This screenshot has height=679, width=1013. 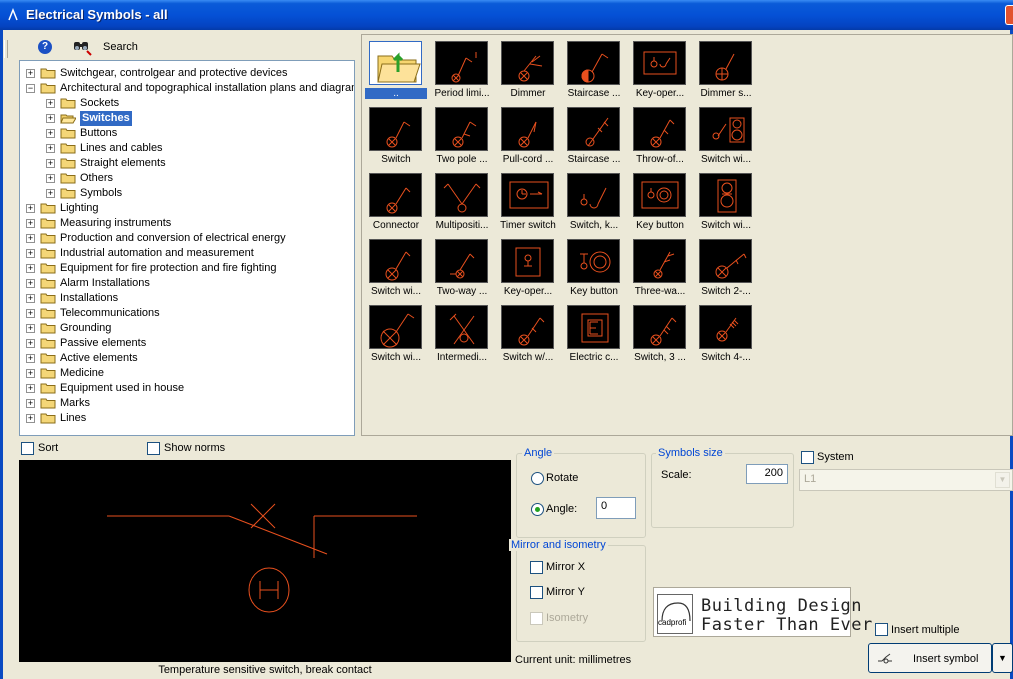 What do you see at coordinates (187, 208) in the screenshot?
I see `tree-item: + Lighting` at bounding box center [187, 208].